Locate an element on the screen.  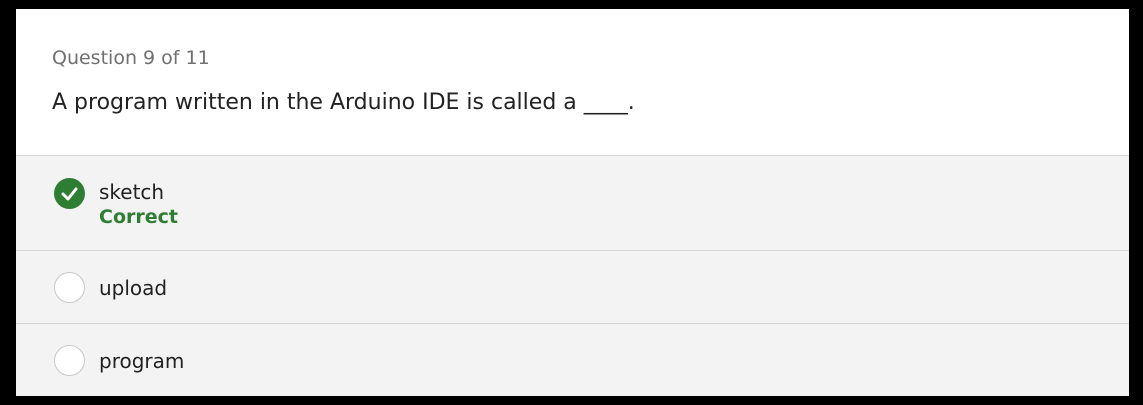
check-circle-icon is located at coordinates (69, 193).